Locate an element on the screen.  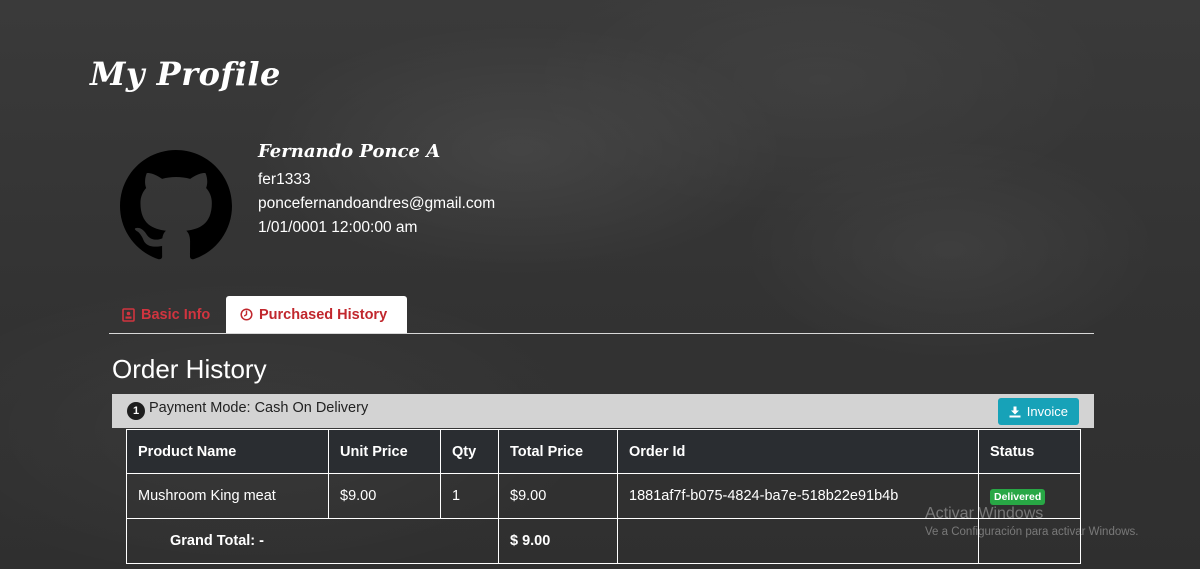
total-price-cell: $9.00 is located at coordinates (558, 496).